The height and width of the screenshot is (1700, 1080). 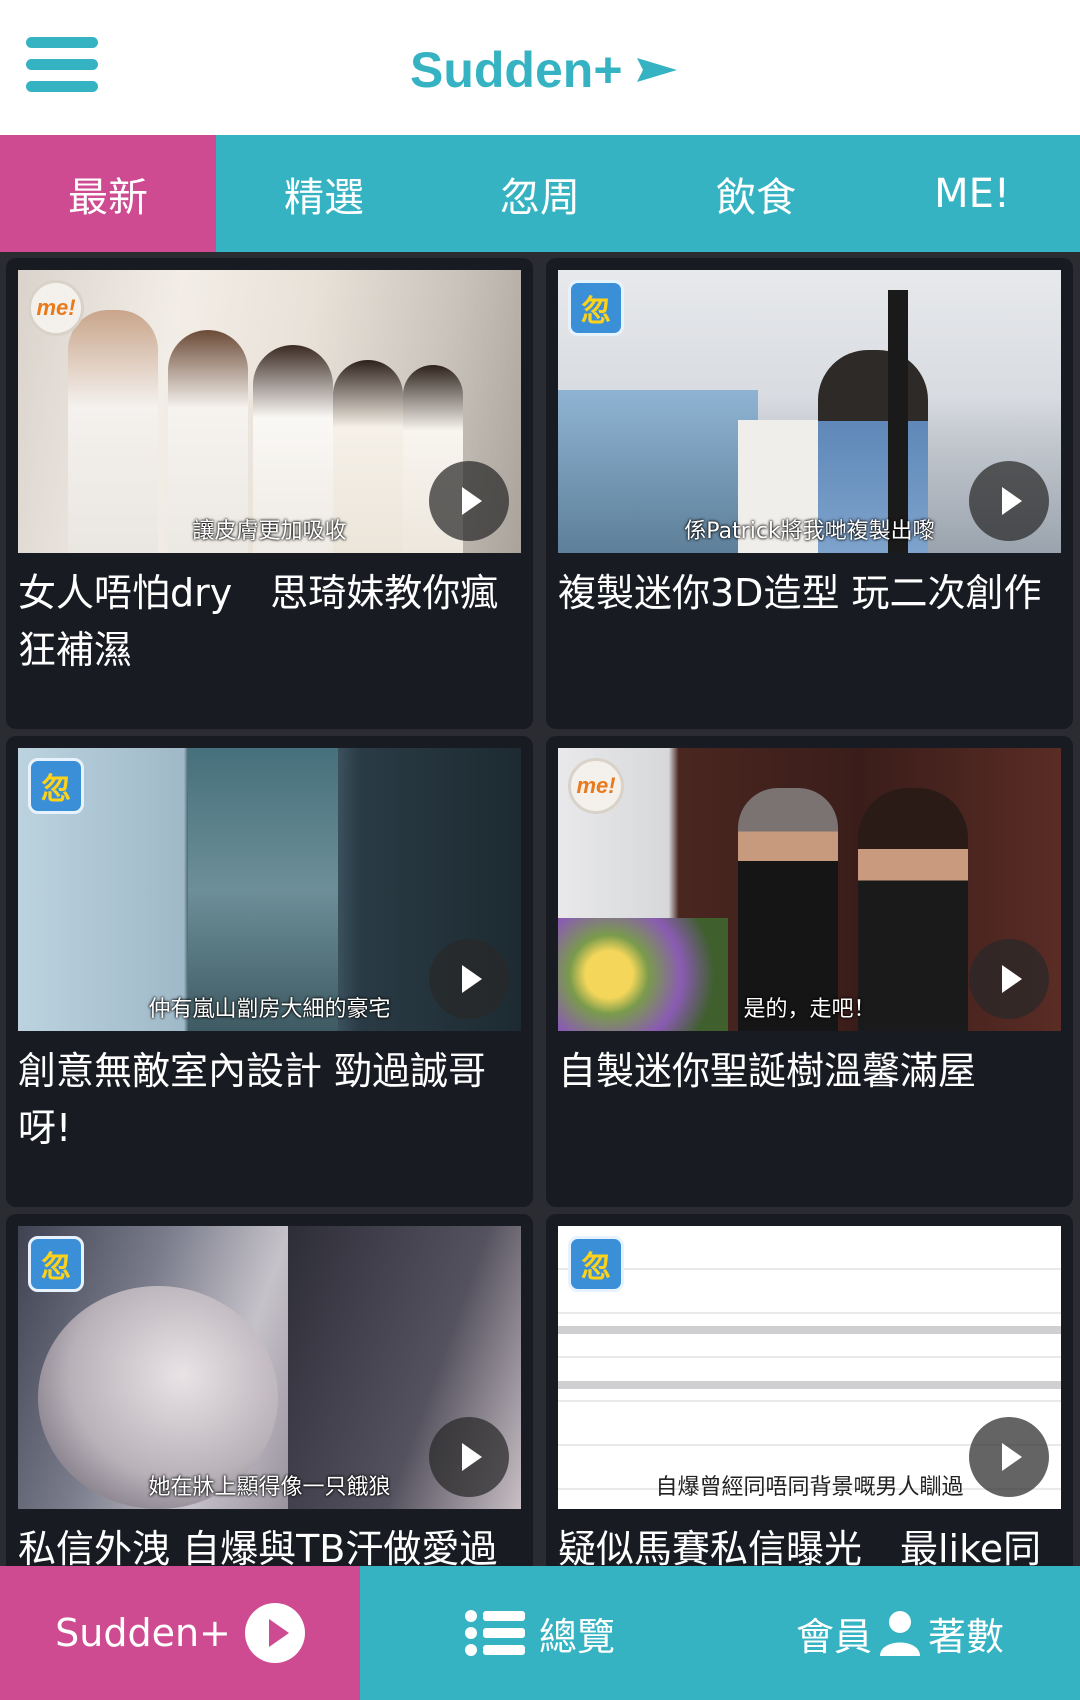 I want to click on tab-me: ME!, so click(x=972, y=193).